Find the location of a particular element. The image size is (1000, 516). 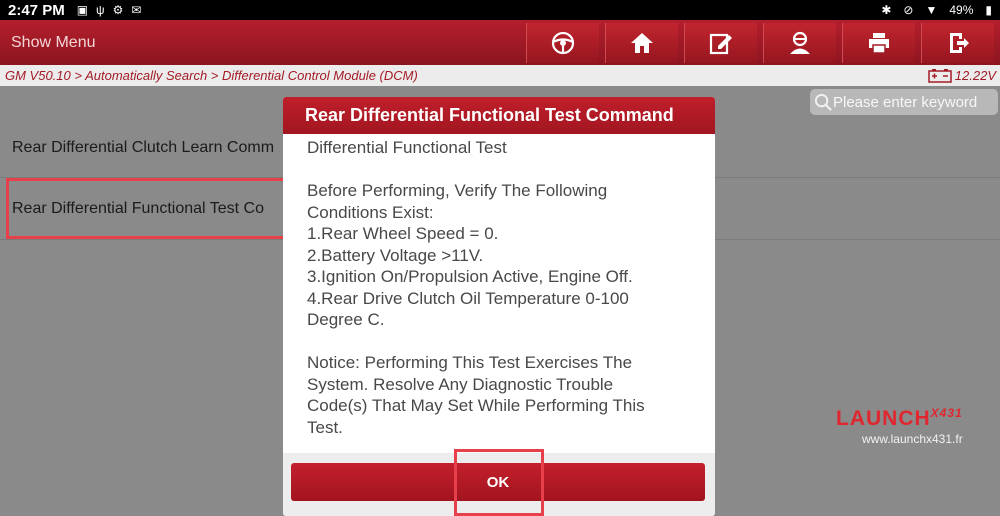

edit-icon is located at coordinates (720, 43).